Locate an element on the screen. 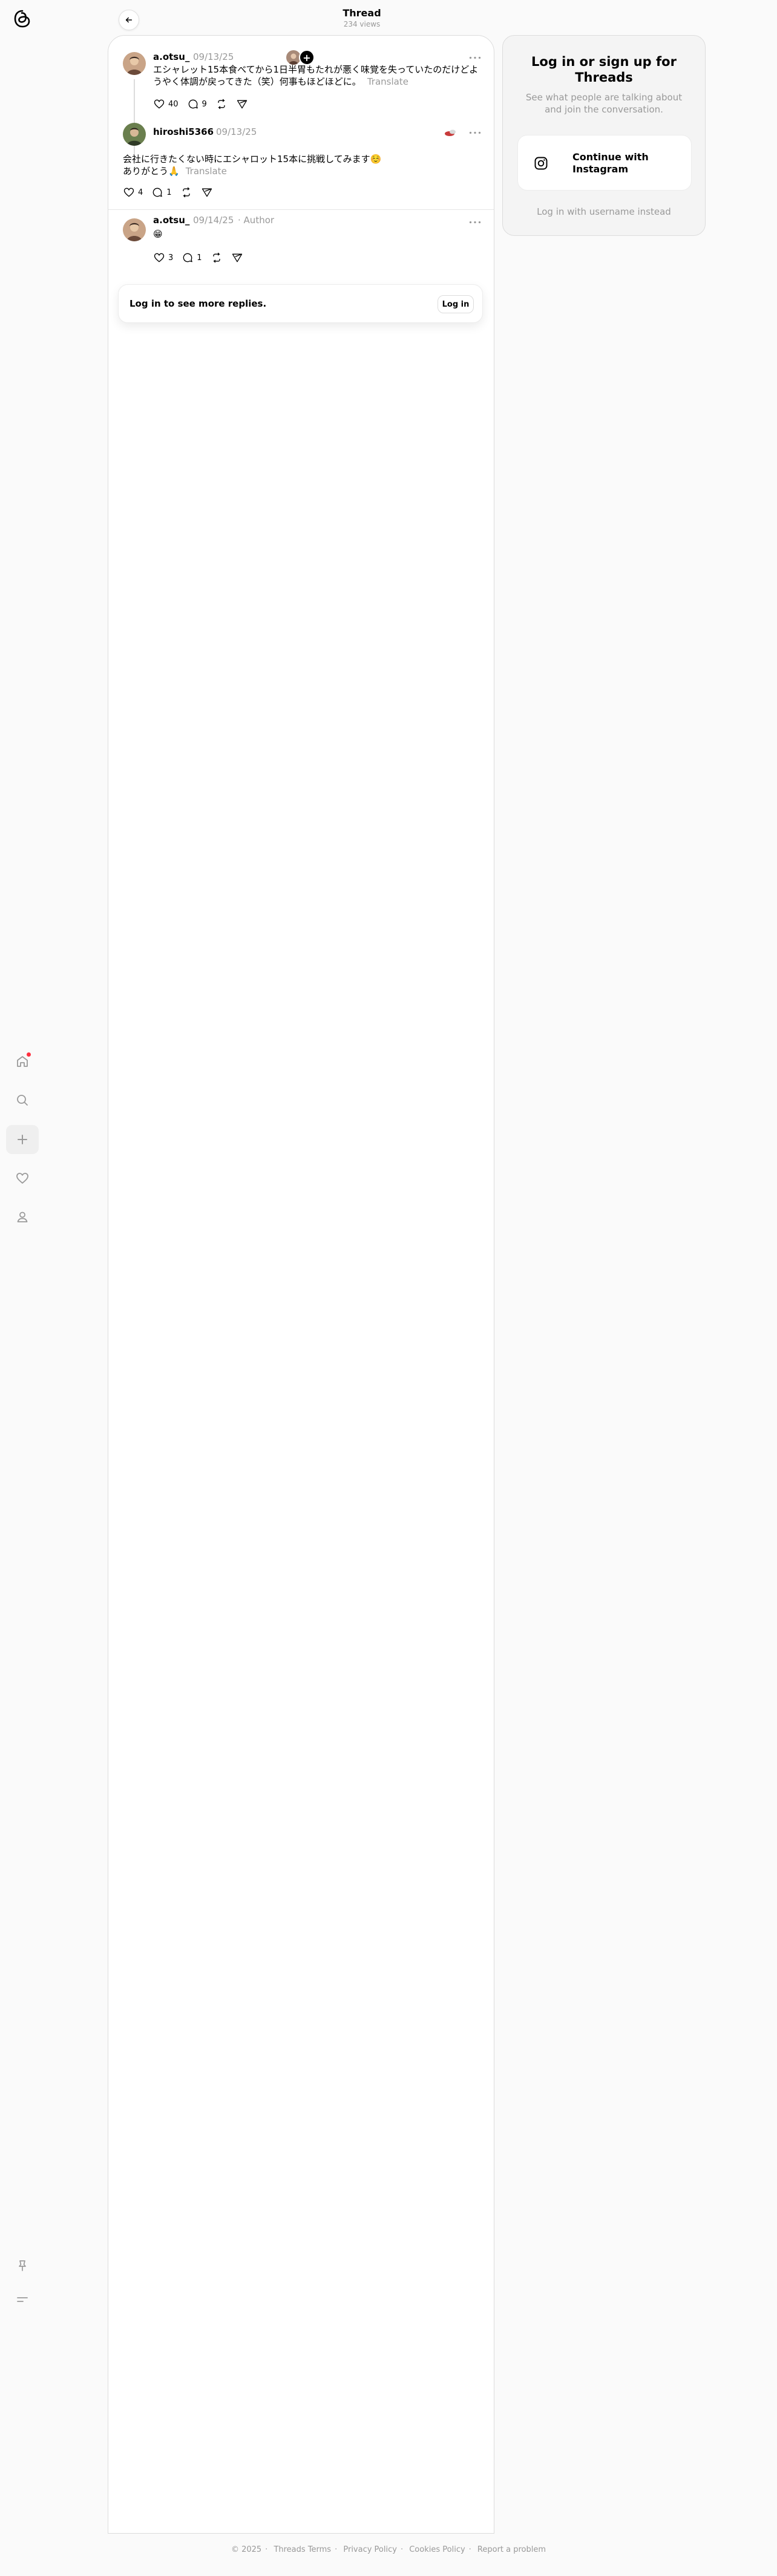 Image resolution: width=777 pixels, height=2576 pixels. post-divider is located at coordinates (301, 209).